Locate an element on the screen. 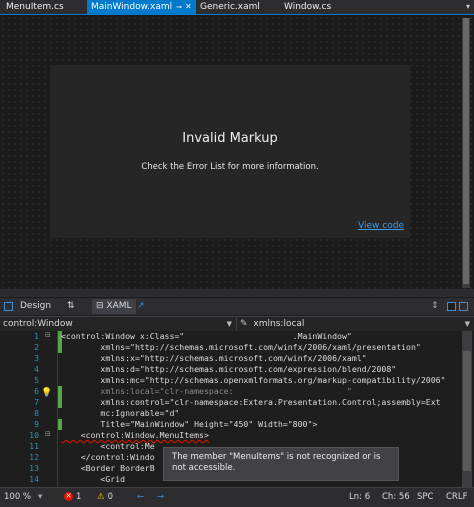  line-number: 14 is located at coordinates (34, 479).